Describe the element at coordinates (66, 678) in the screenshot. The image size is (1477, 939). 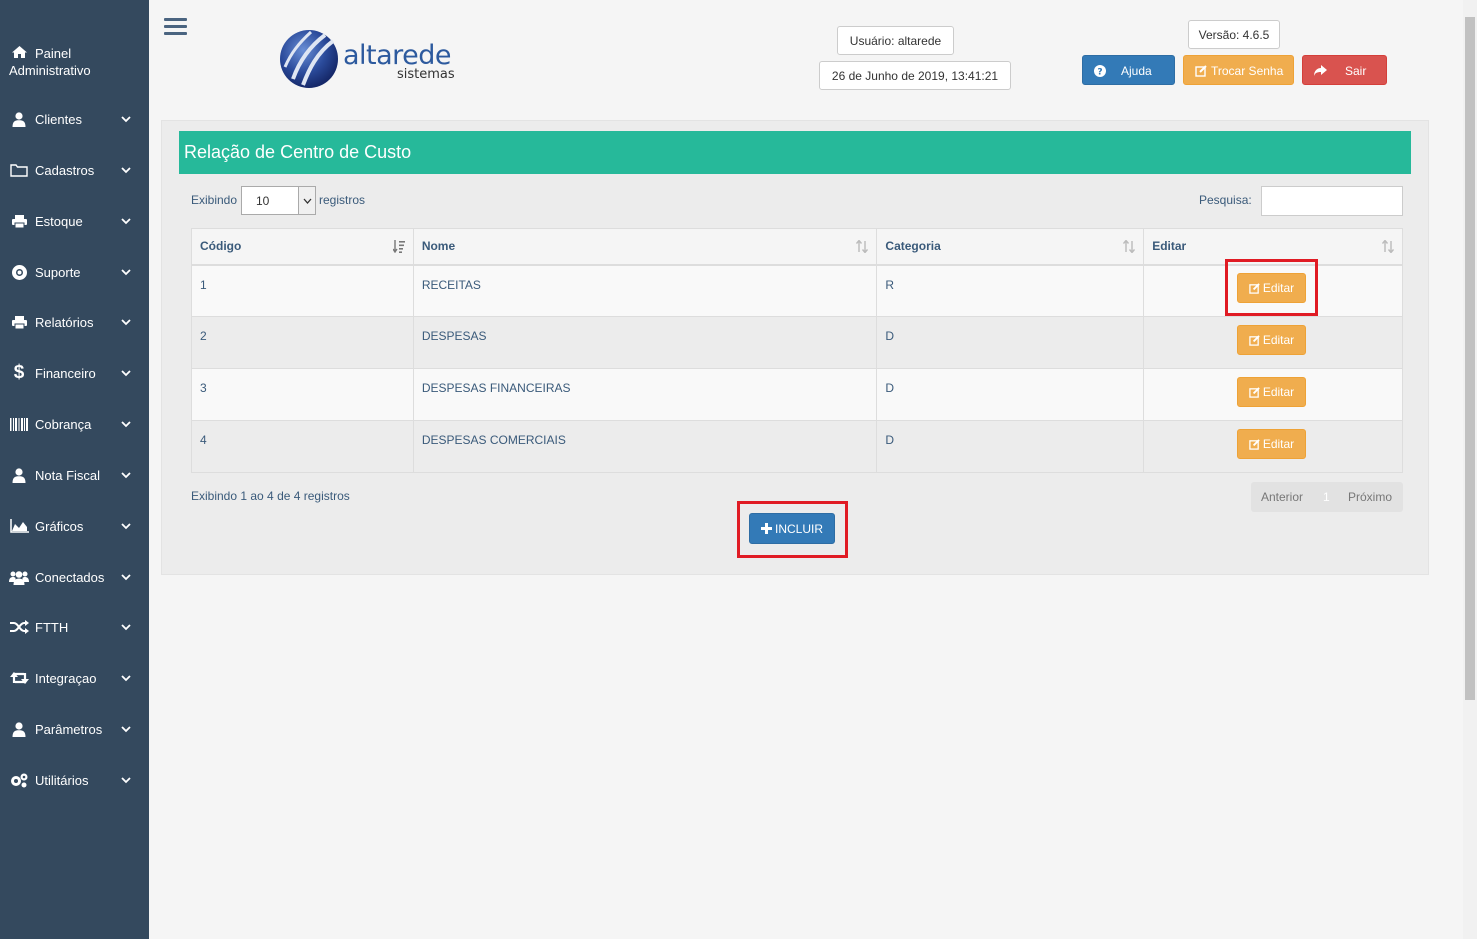
I see `sidebar-item-label: Integraçao` at that location.